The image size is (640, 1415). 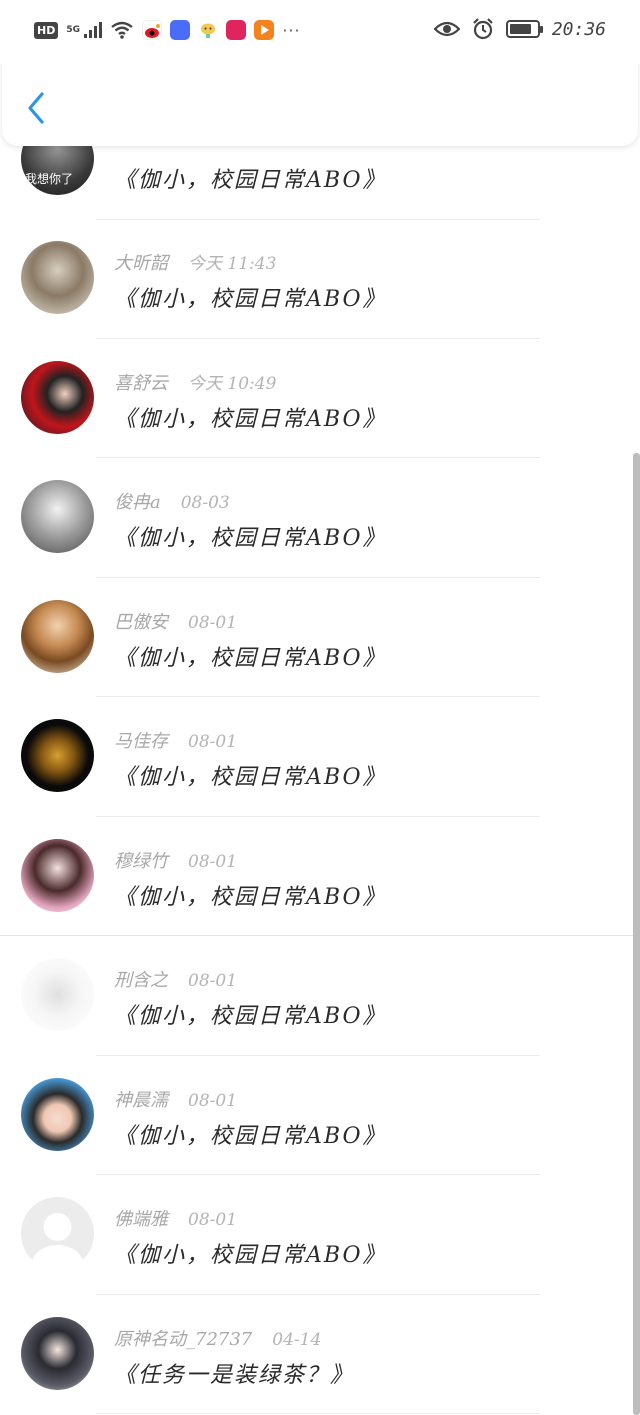 I want to click on sender-line: 大昕韶 今天 11:43, so click(x=195, y=262).